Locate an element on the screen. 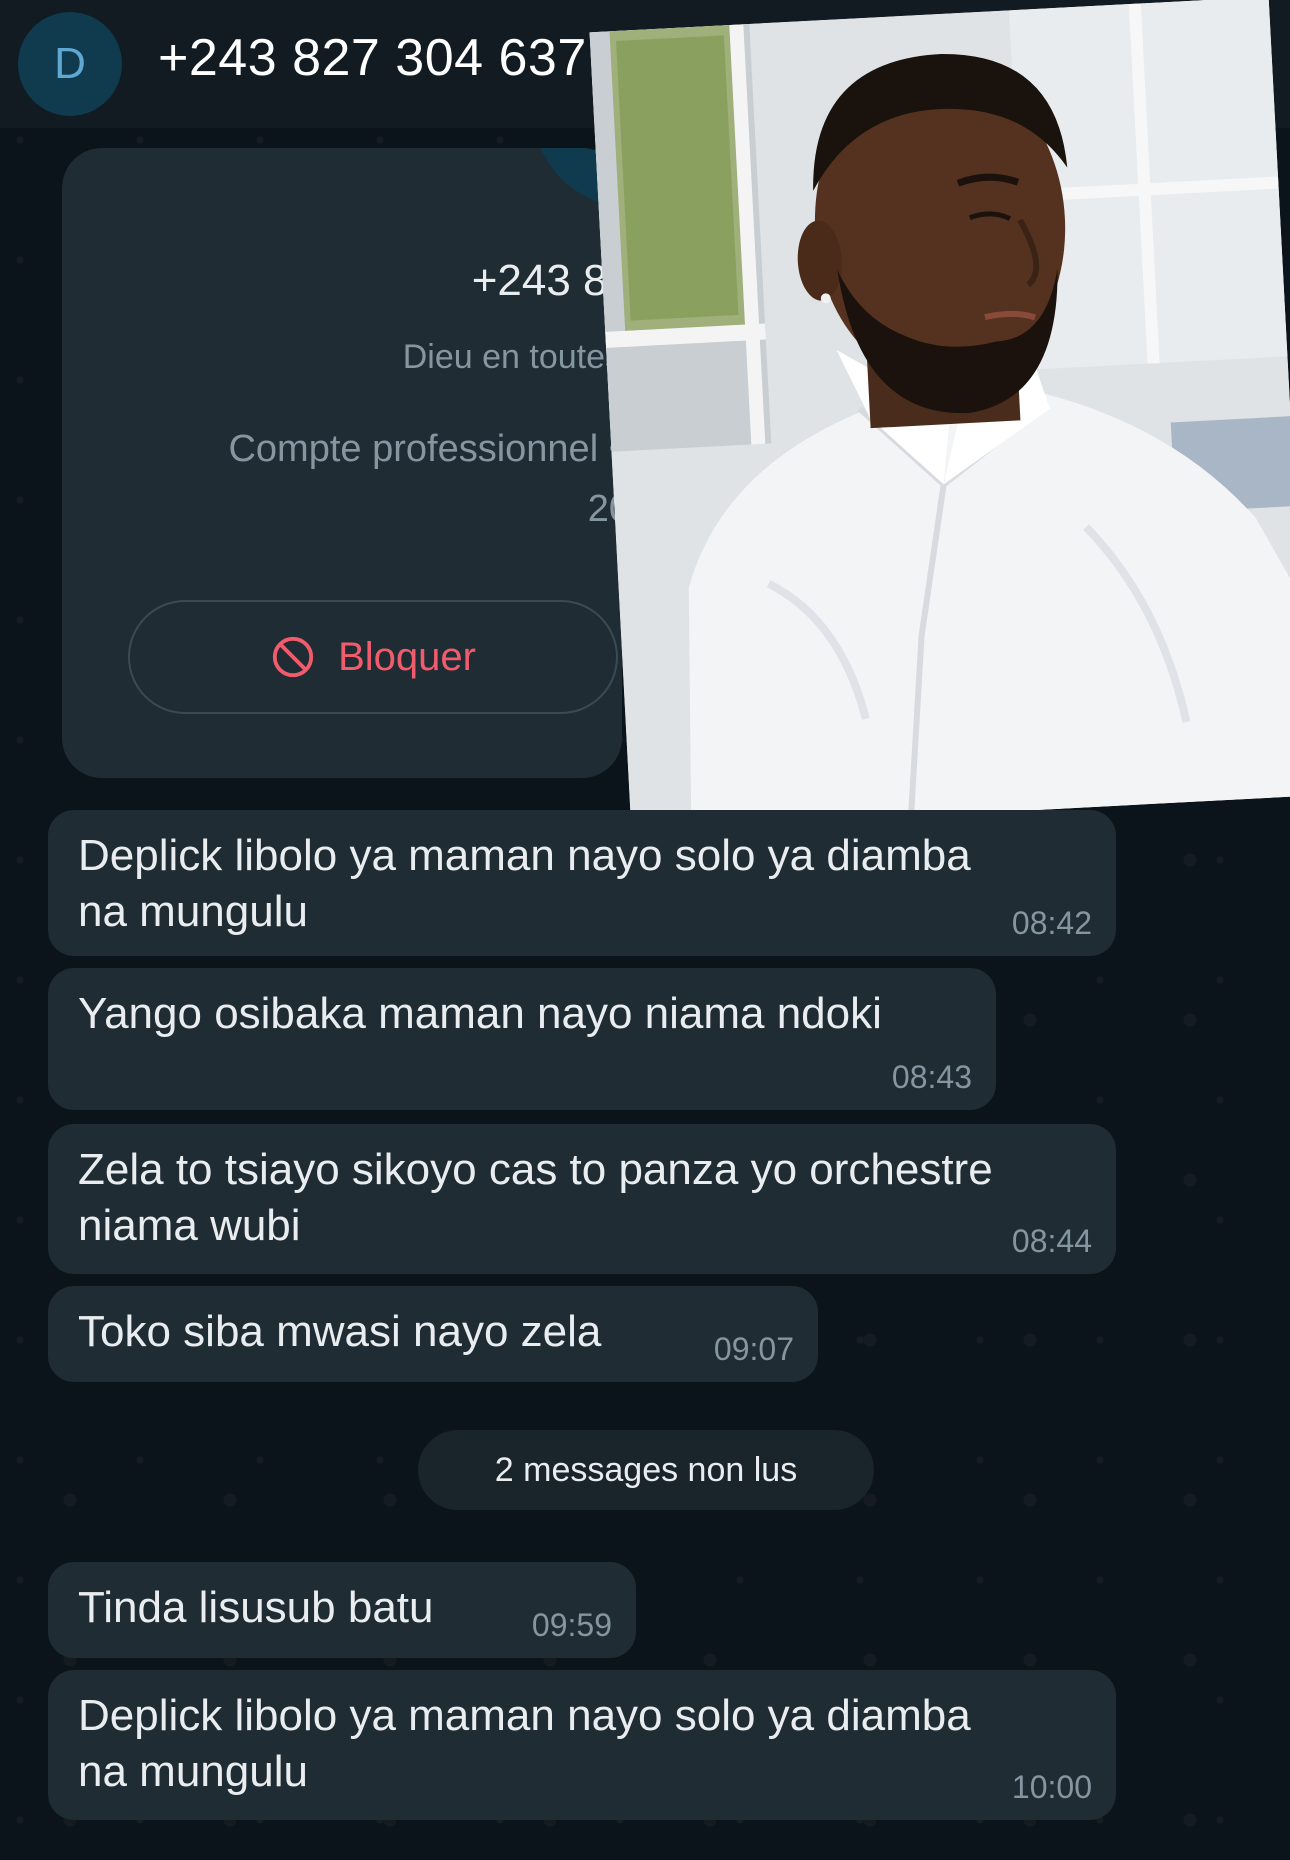 This screenshot has height=1860, width=1290. message-time: 10:00 is located at coordinates (1051, 1787).